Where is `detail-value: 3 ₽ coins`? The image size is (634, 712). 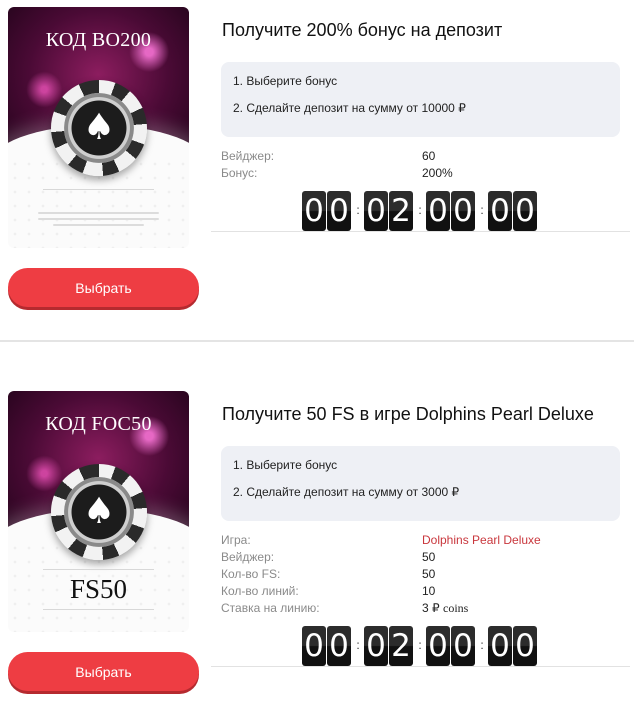 detail-value: 3 ₽ coins is located at coordinates (445, 608).